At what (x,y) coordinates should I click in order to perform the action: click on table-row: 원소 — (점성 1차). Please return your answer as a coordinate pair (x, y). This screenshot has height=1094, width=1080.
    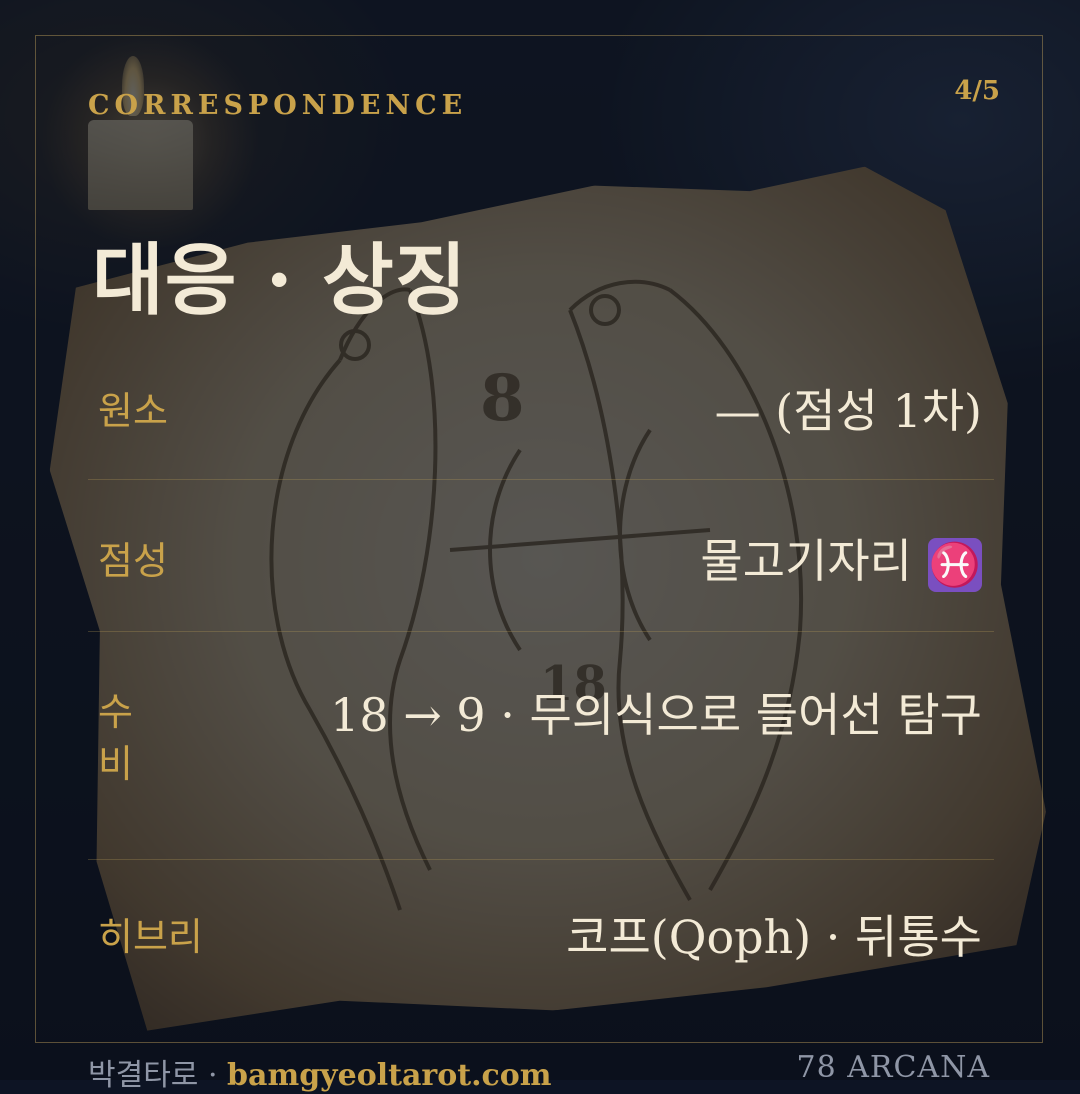
    Looking at the image, I should click on (541, 405).